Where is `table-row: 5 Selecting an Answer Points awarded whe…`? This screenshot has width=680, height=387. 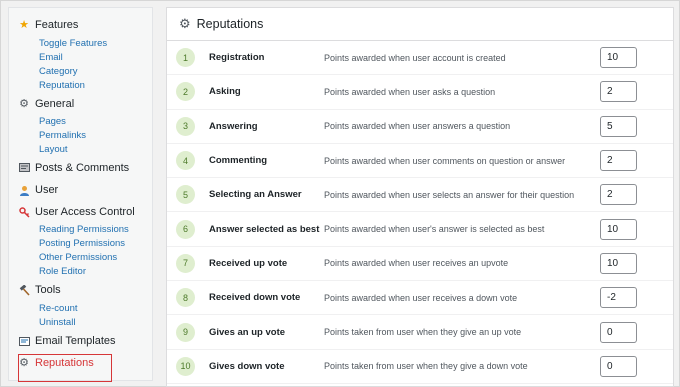 table-row: 5 Selecting an Answer Points awarded whe… is located at coordinates (420, 195).